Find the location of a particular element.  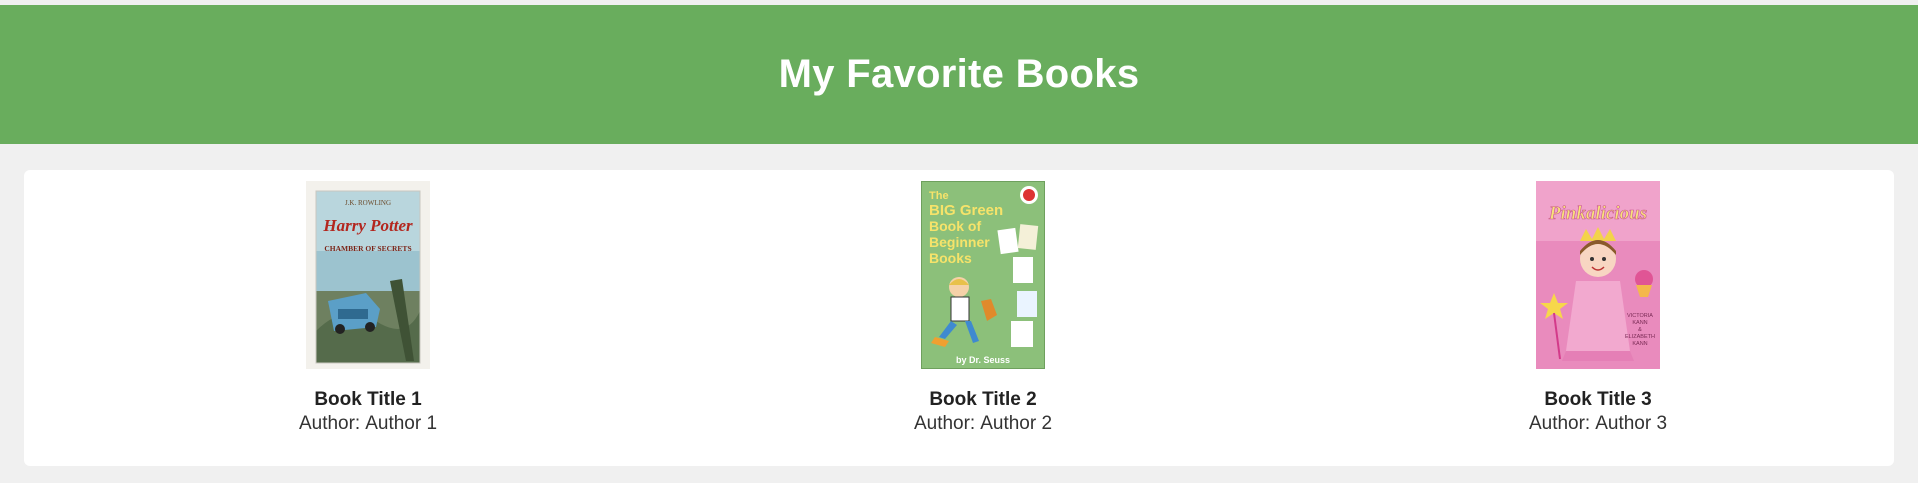

cover-side-line-4: ELIZABETH is located at coordinates (1640, 337).